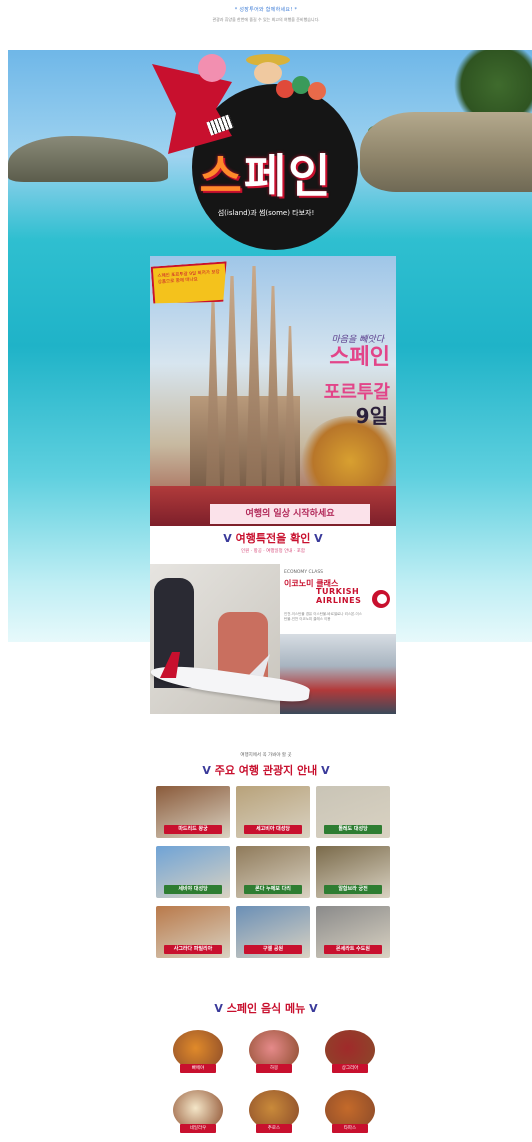 This screenshot has width=532, height=1142. What do you see at coordinates (266, 19) in the screenshot?
I see `top-subline: 관광과 휴양을 한번에 즐길 수 있는 최고의 여행을 준비했습니다.` at bounding box center [266, 19].